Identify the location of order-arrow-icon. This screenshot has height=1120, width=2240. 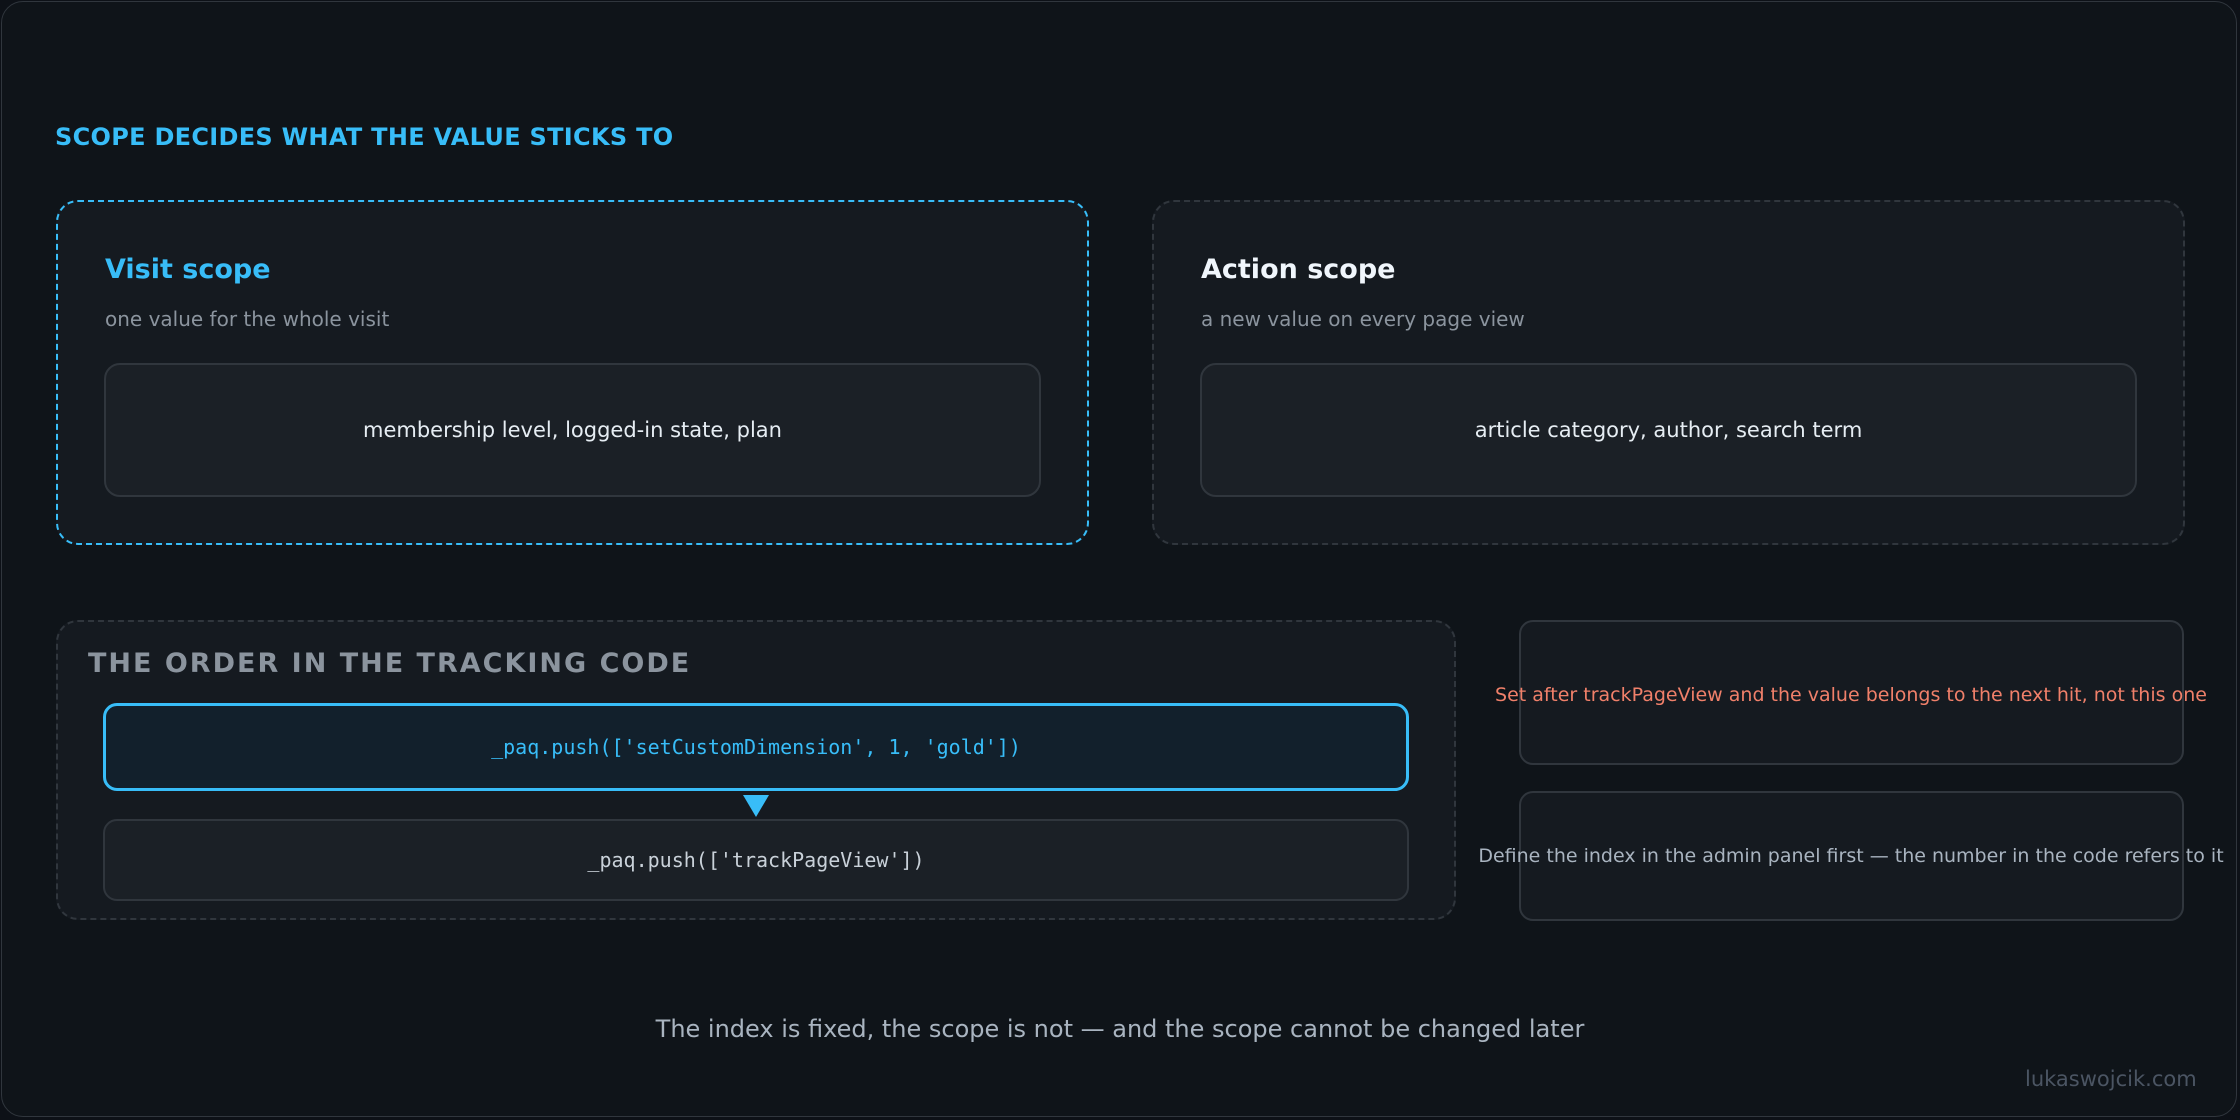
(756, 806).